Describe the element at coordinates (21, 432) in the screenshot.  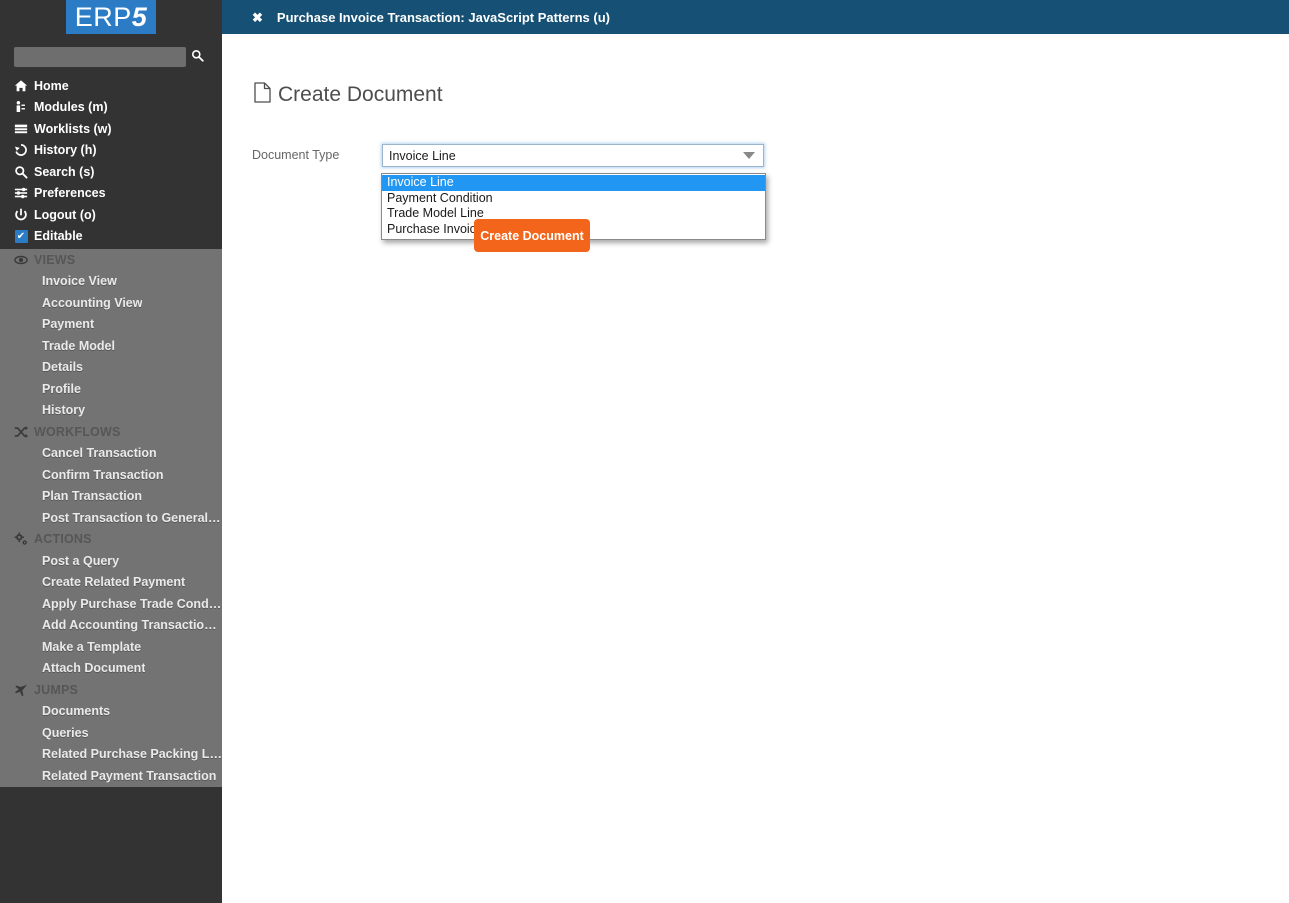
I see `shuffle-icon` at that location.